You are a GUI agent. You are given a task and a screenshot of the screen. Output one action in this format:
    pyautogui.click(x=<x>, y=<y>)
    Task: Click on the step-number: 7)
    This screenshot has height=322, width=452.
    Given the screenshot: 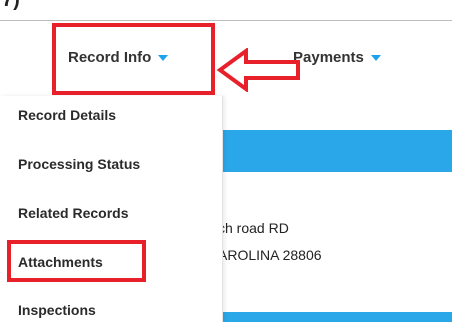 What is the action you would take?
    pyautogui.click(x=11, y=5)
    